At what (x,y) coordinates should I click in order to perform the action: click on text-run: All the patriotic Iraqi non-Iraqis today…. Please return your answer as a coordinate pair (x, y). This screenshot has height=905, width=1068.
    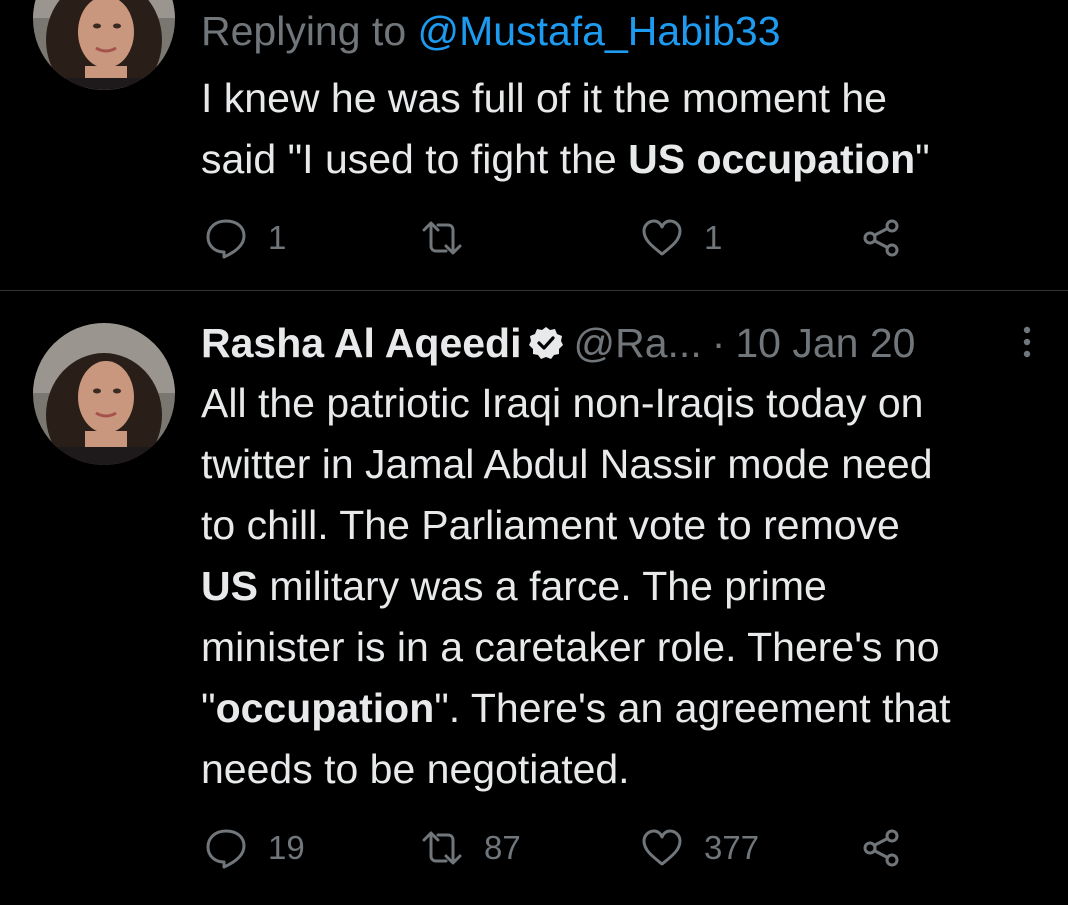
    Looking at the image, I should click on (562, 403).